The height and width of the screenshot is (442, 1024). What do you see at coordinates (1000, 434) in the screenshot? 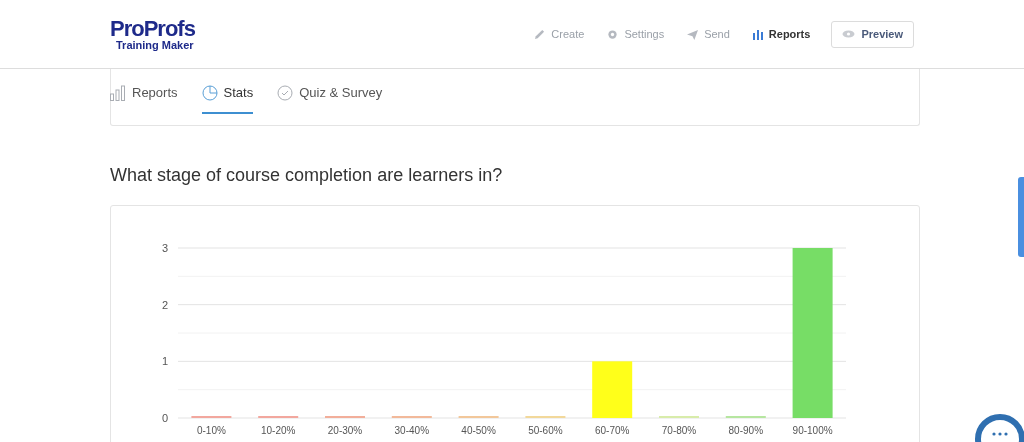
I see `ellipsis-icon` at bounding box center [1000, 434].